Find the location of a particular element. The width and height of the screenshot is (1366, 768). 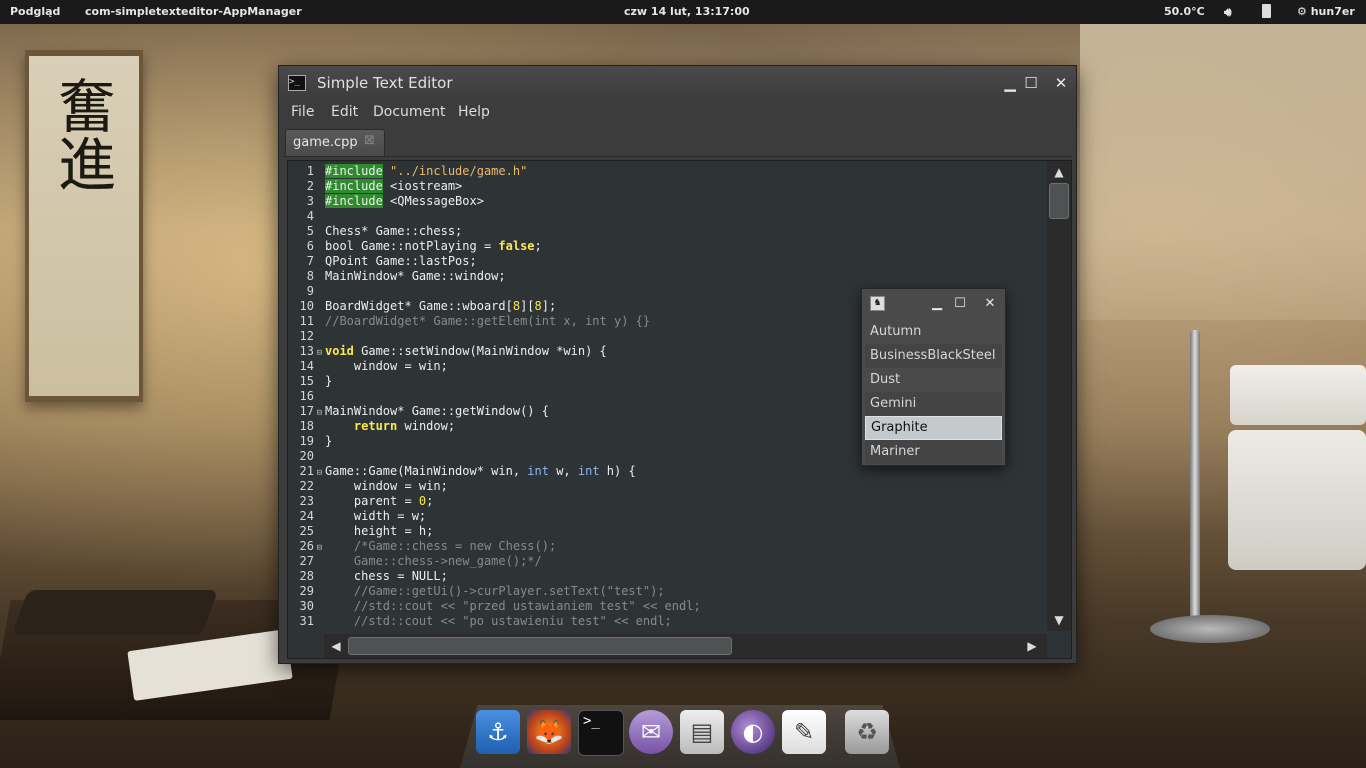

line-number: 6 is located at coordinates (310, 246).